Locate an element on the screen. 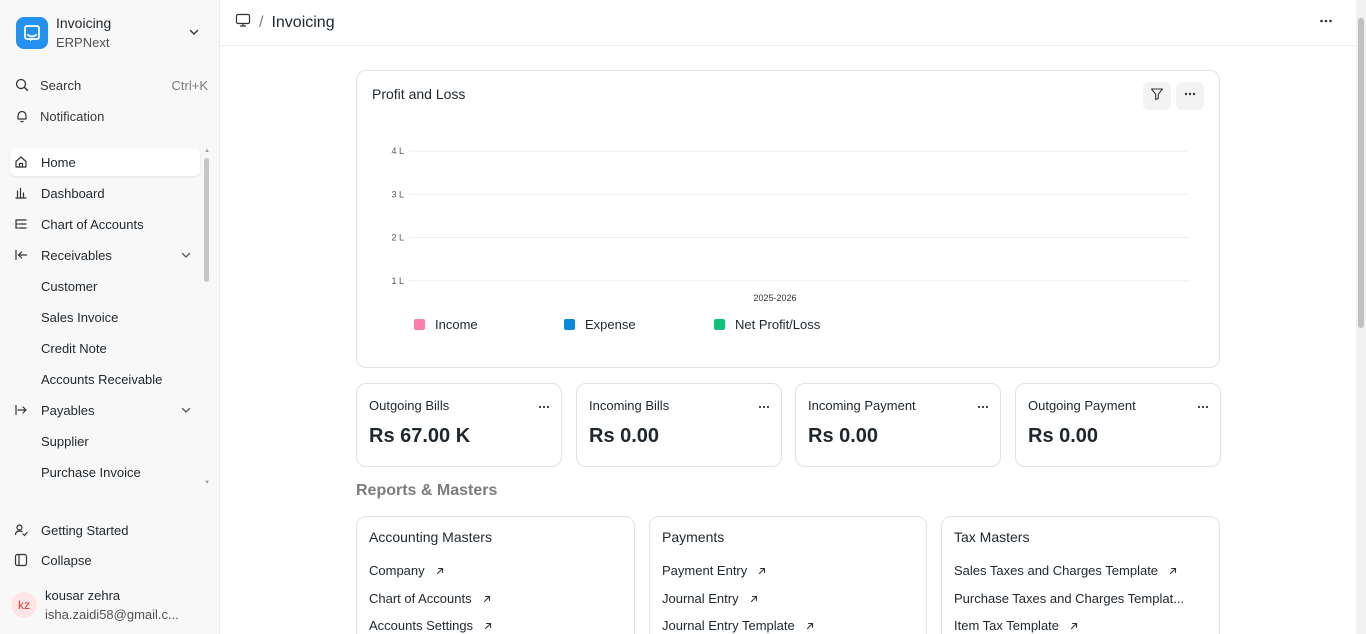 The width and height of the screenshot is (1366, 634). number-card-value: Rs 67.00 K is located at coordinates (420, 436).